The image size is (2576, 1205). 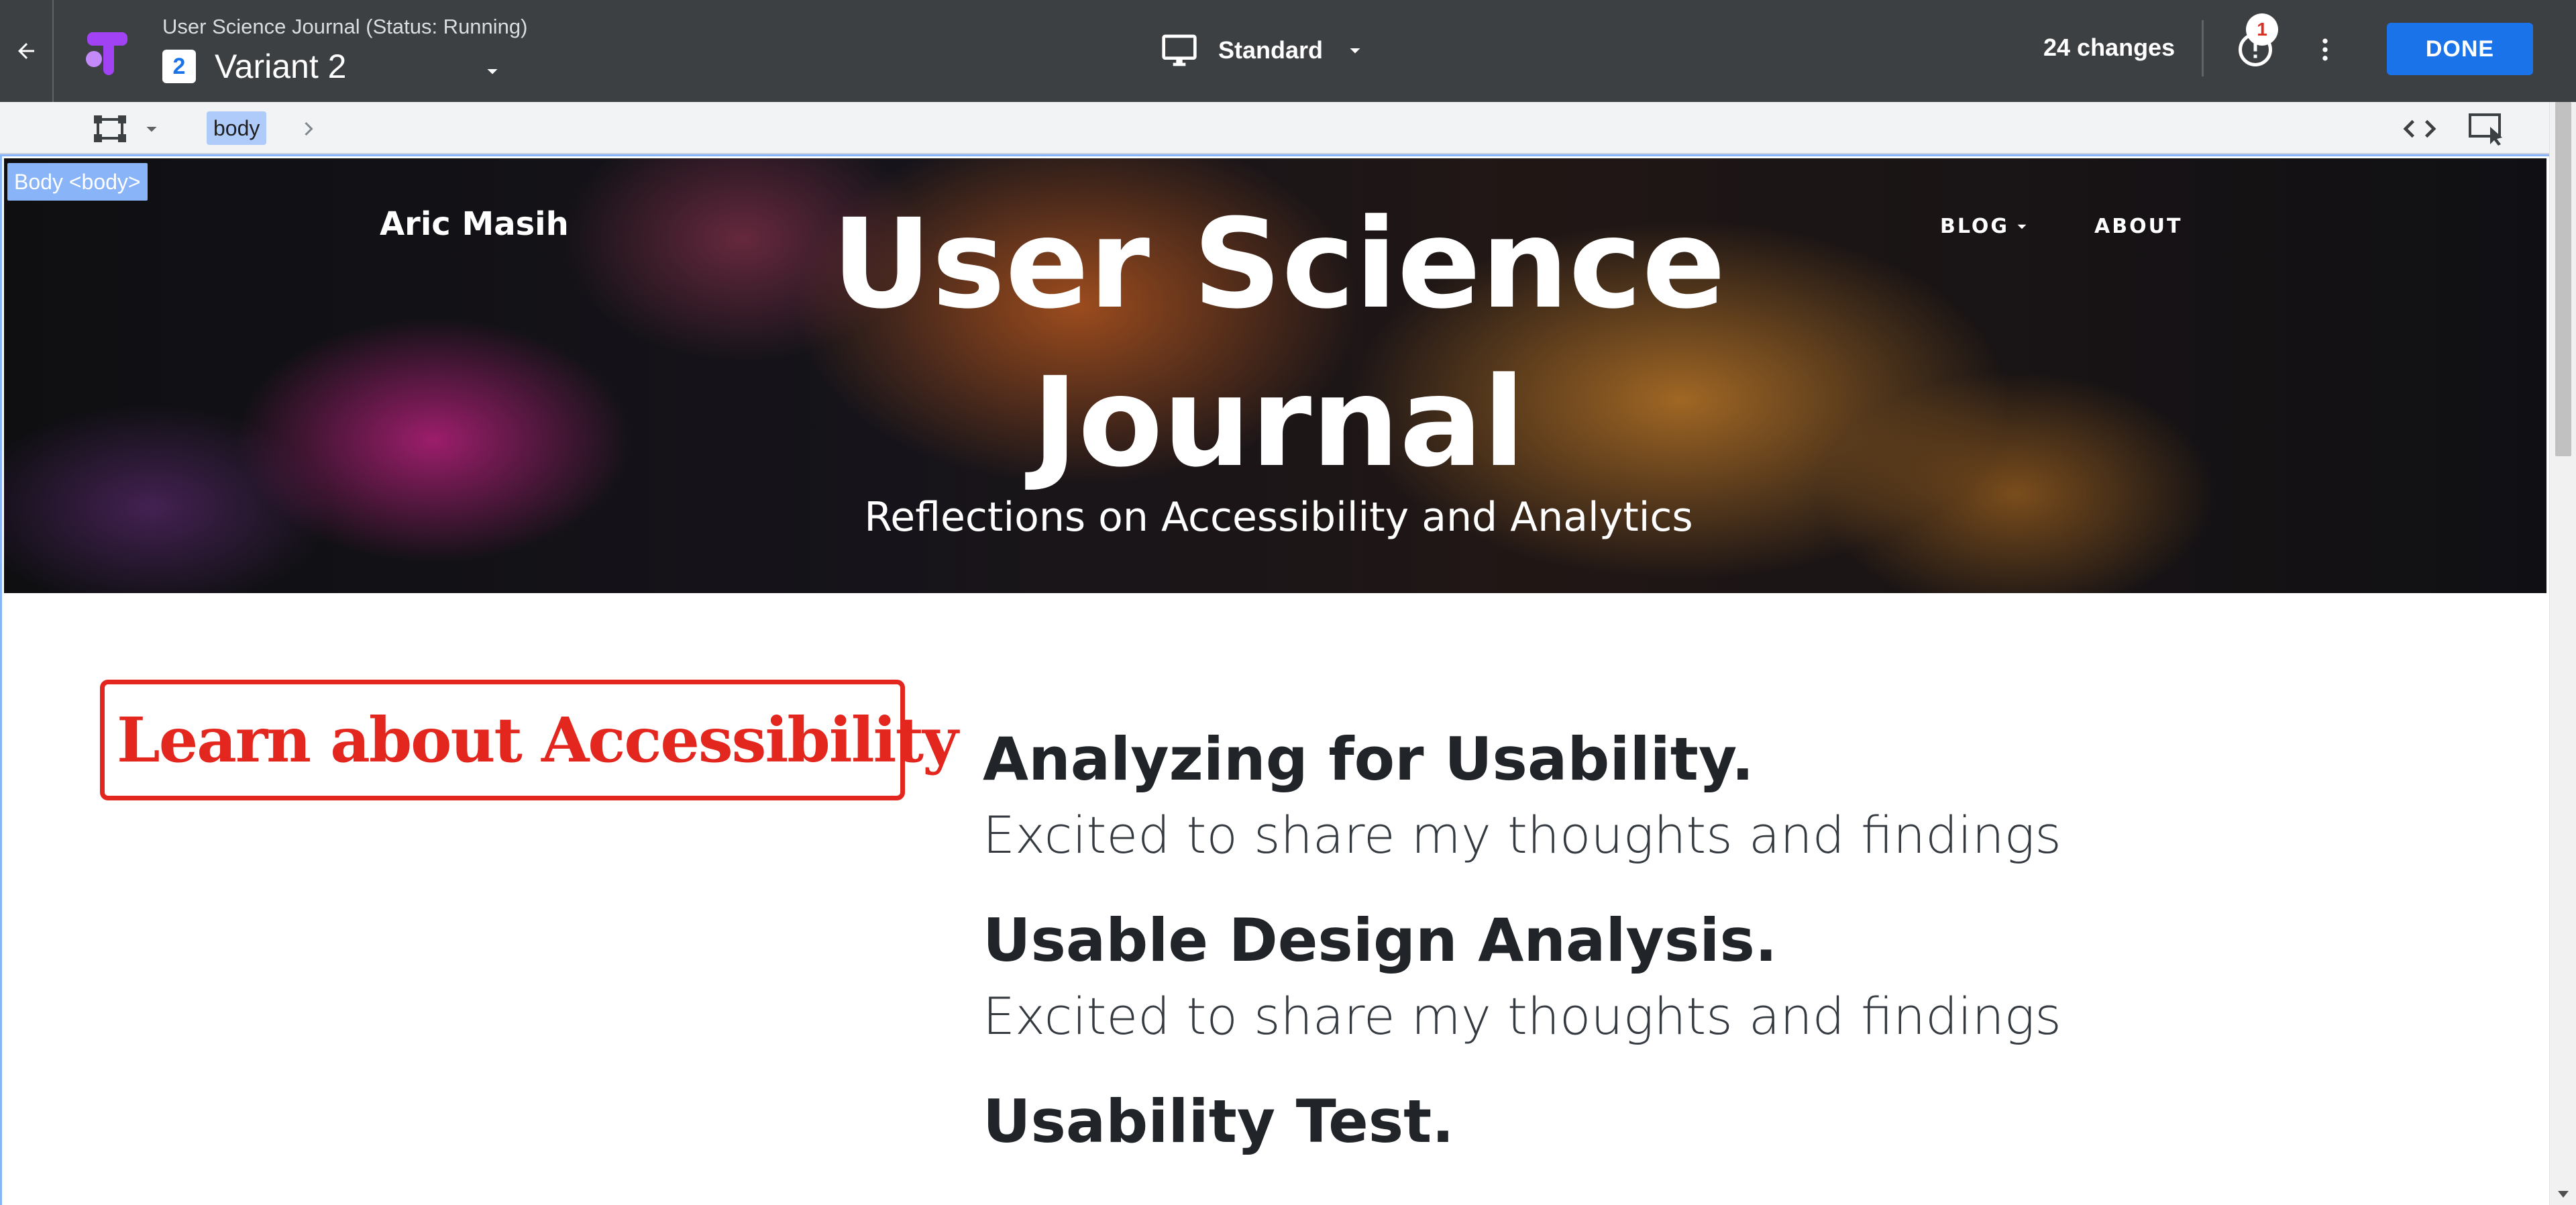 What do you see at coordinates (1179, 50) in the screenshot?
I see `monitor-icon` at bounding box center [1179, 50].